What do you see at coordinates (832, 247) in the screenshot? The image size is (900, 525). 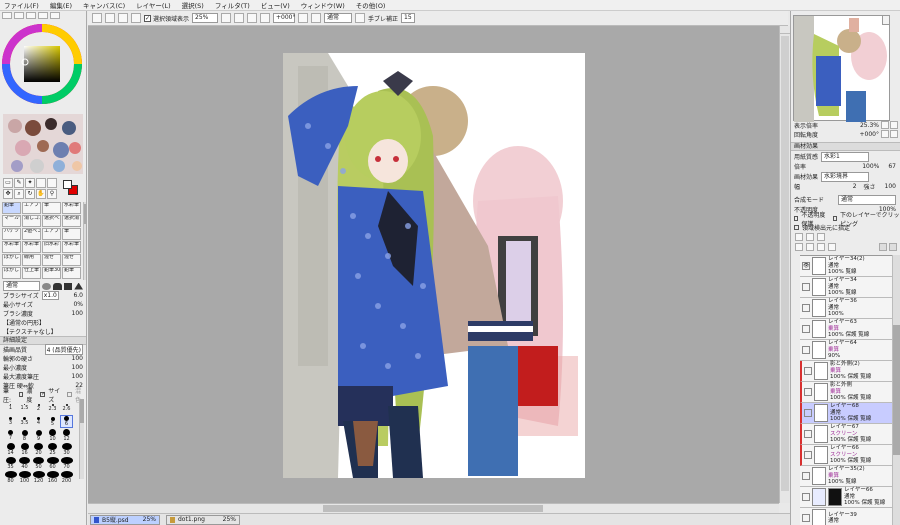 I see `delete-layer-icon` at bounding box center [832, 247].